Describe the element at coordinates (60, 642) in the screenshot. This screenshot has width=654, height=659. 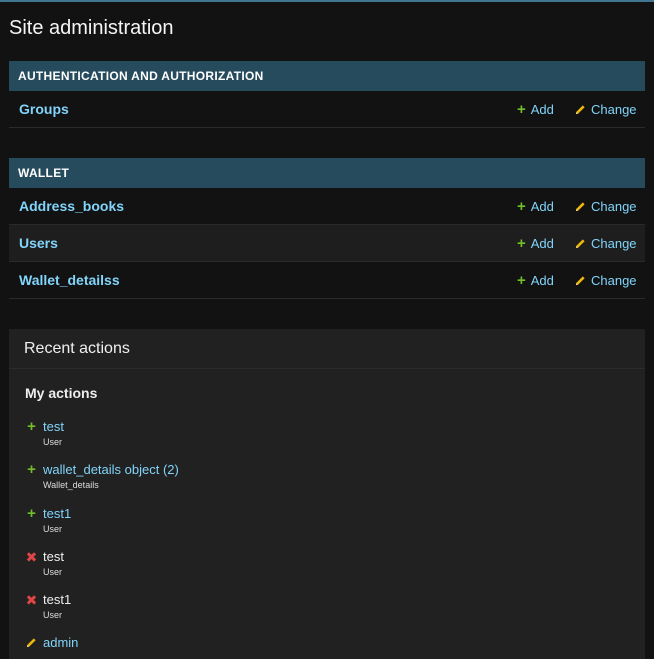
I see `recent-action-link: admin` at that location.